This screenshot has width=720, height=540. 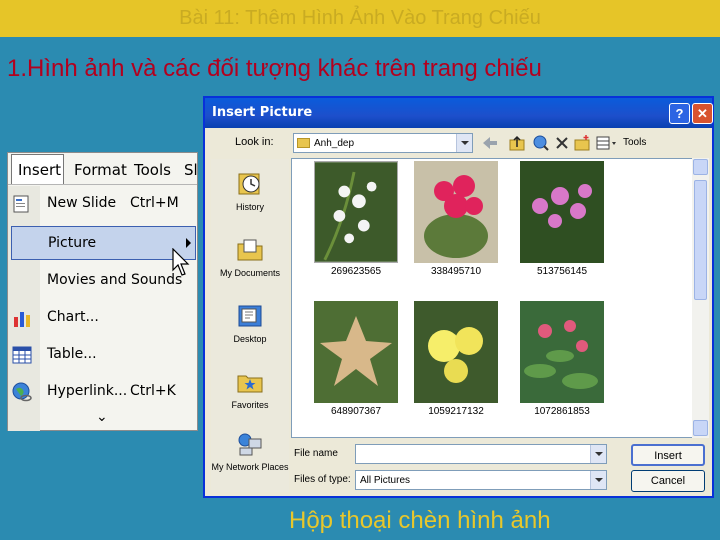 I want to click on file-name: 338495710, so click(x=456, y=271).